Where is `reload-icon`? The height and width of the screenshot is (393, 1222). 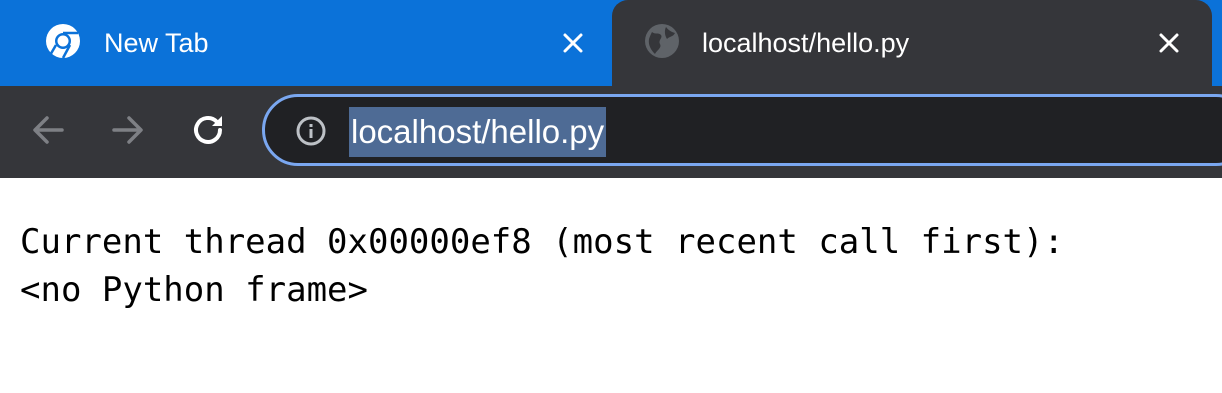
reload-icon is located at coordinates (208, 132).